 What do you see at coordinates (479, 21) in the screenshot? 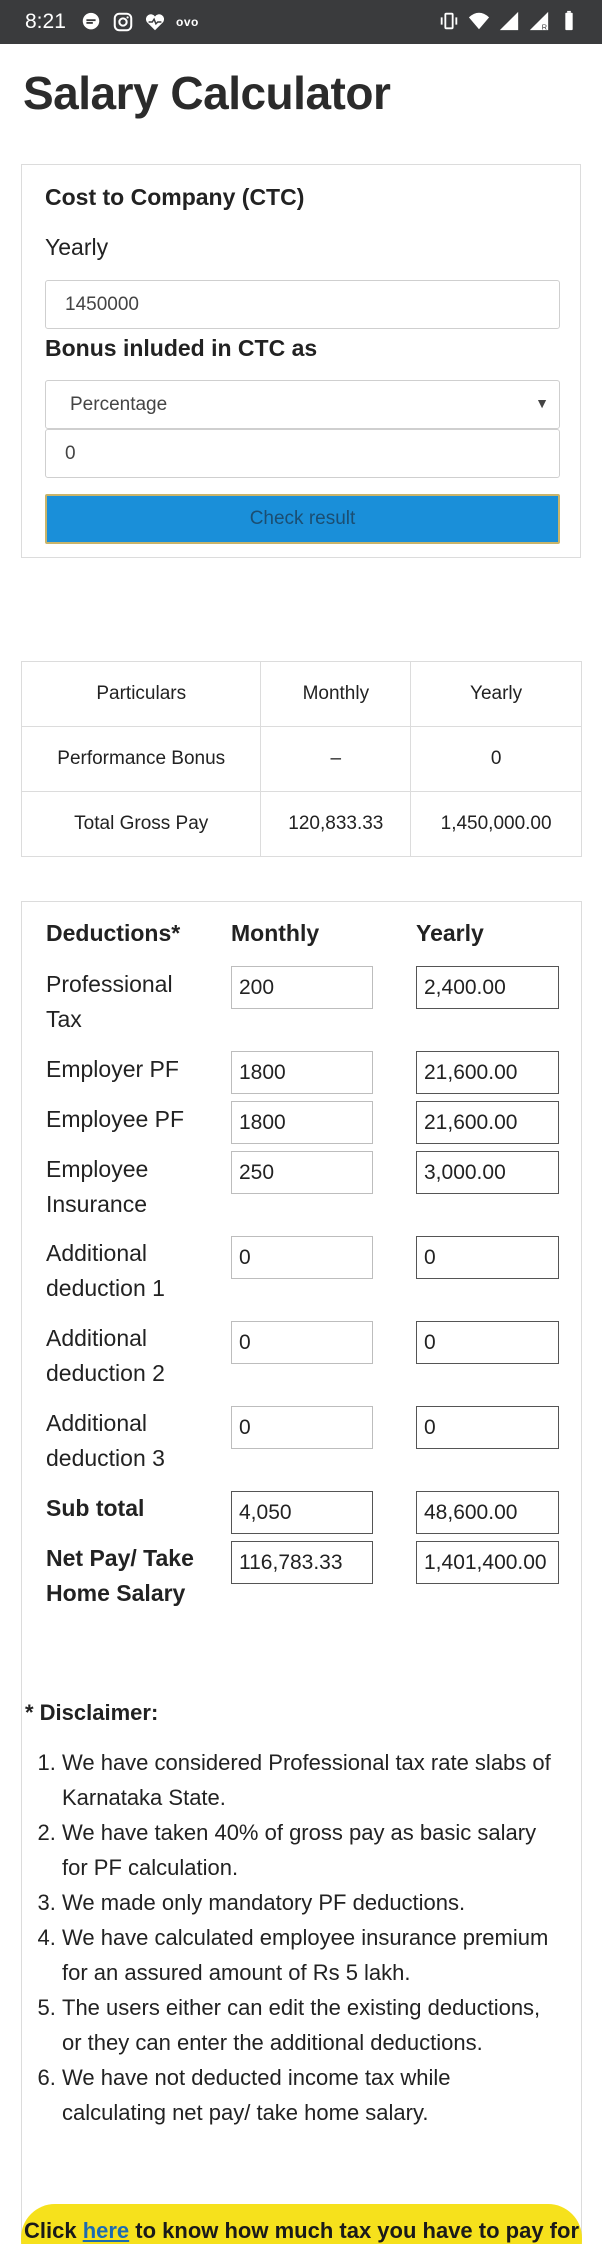
I see `wifi-icon` at bounding box center [479, 21].